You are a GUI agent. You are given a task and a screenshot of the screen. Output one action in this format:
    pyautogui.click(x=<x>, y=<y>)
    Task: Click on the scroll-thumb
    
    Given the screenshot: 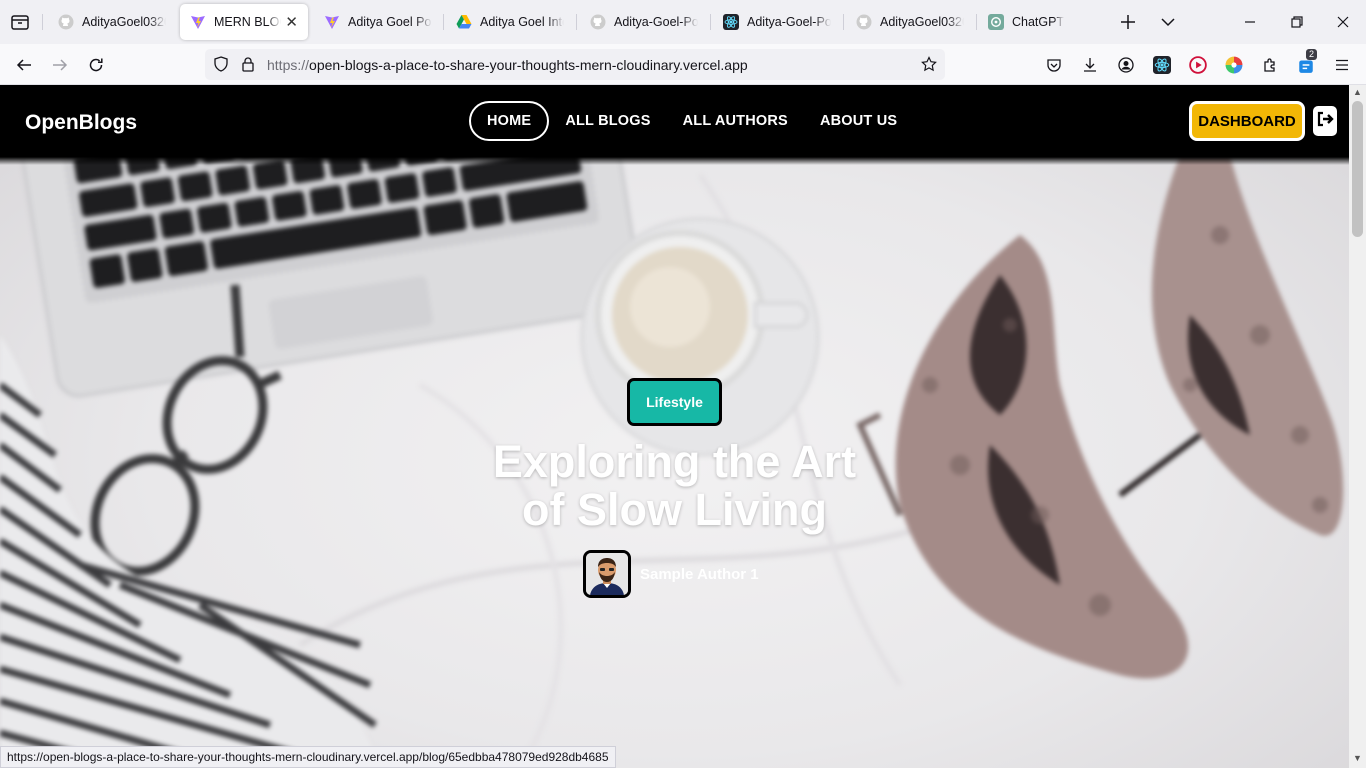 What is the action you would take?
    pyautogui.click(x=1357, y=169)
    